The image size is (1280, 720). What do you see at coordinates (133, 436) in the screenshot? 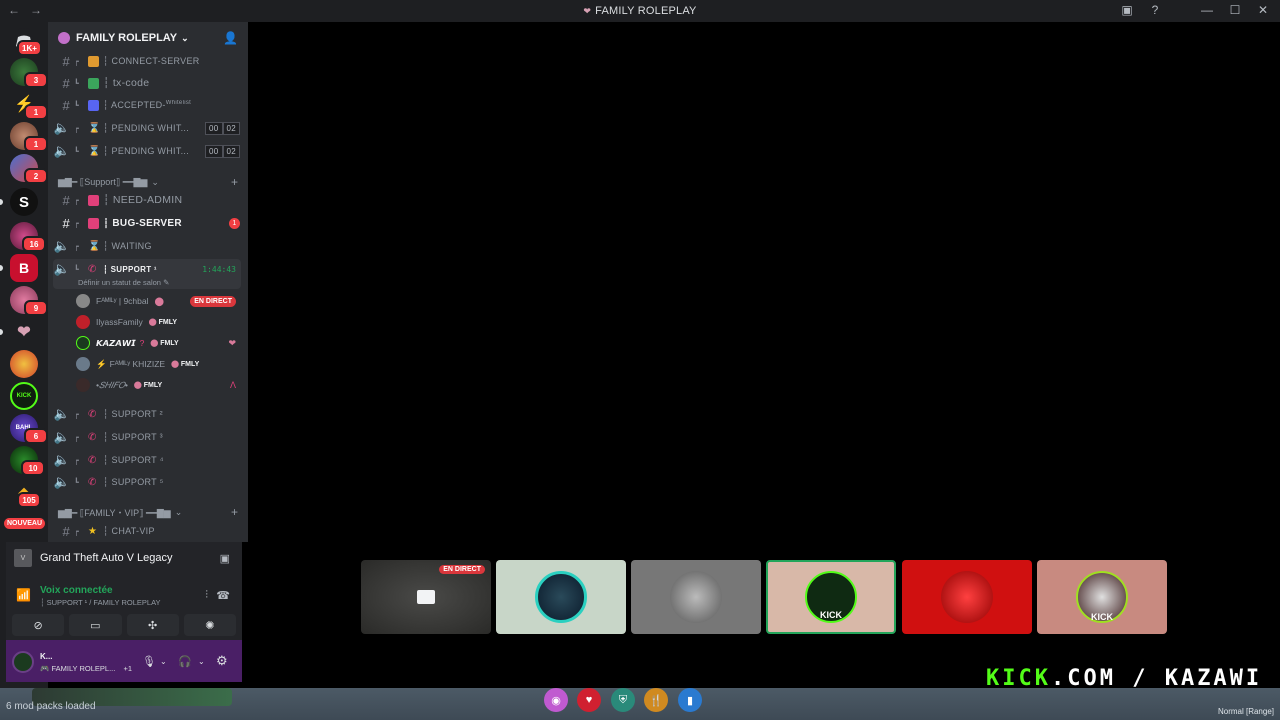
I see `channel-name: ┆ SUPPORT ³` at bounding box center [133, 436].